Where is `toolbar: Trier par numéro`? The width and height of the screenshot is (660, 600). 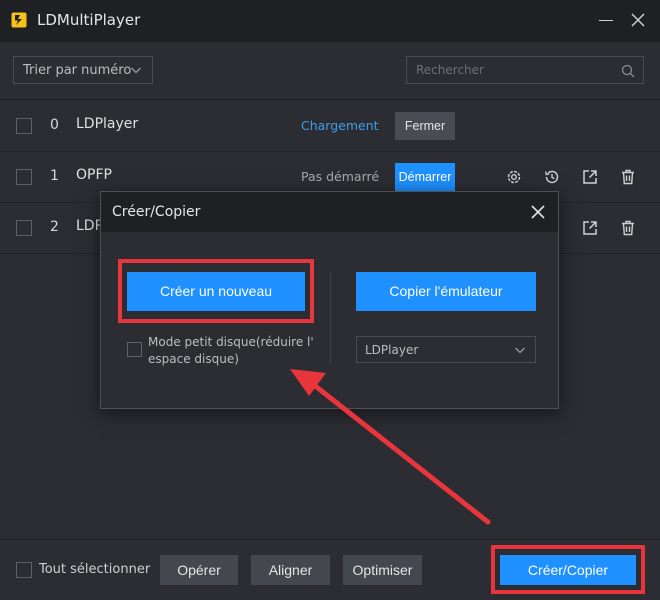
toolbar: Trier par numéro is located at coordinates (330, 71).